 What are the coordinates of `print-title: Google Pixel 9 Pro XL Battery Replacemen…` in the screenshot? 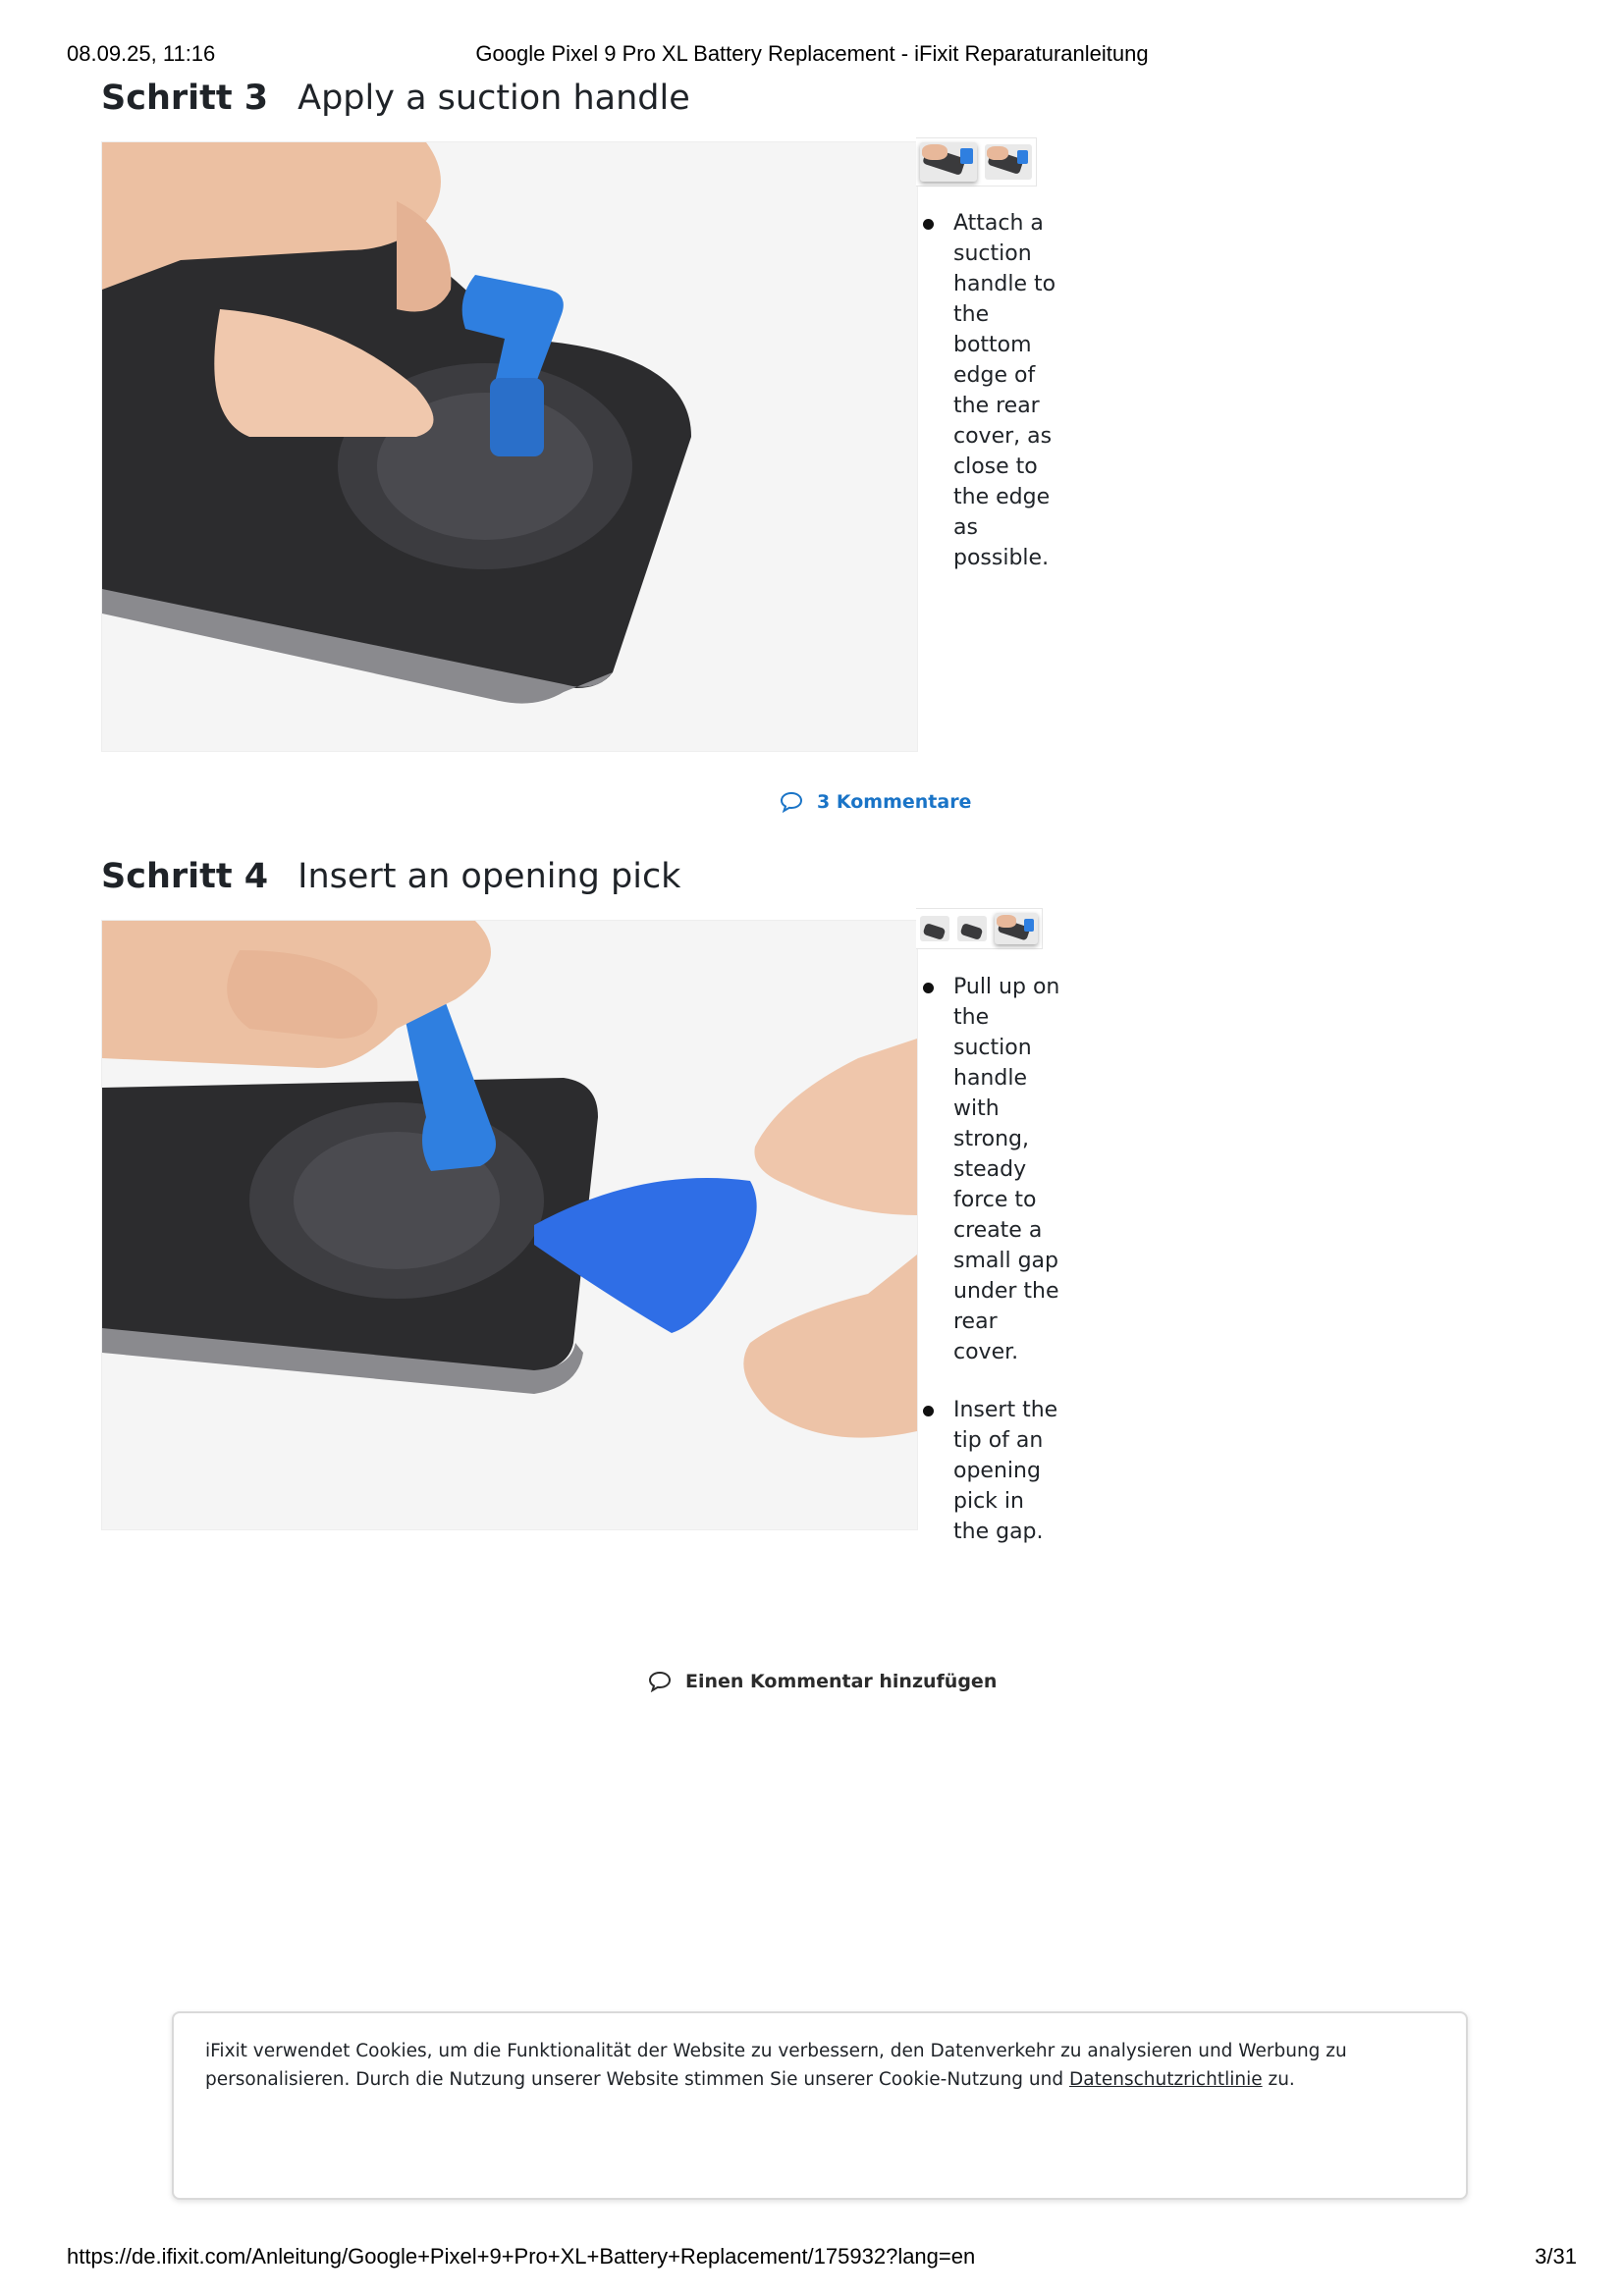 It's located at (812, 54).